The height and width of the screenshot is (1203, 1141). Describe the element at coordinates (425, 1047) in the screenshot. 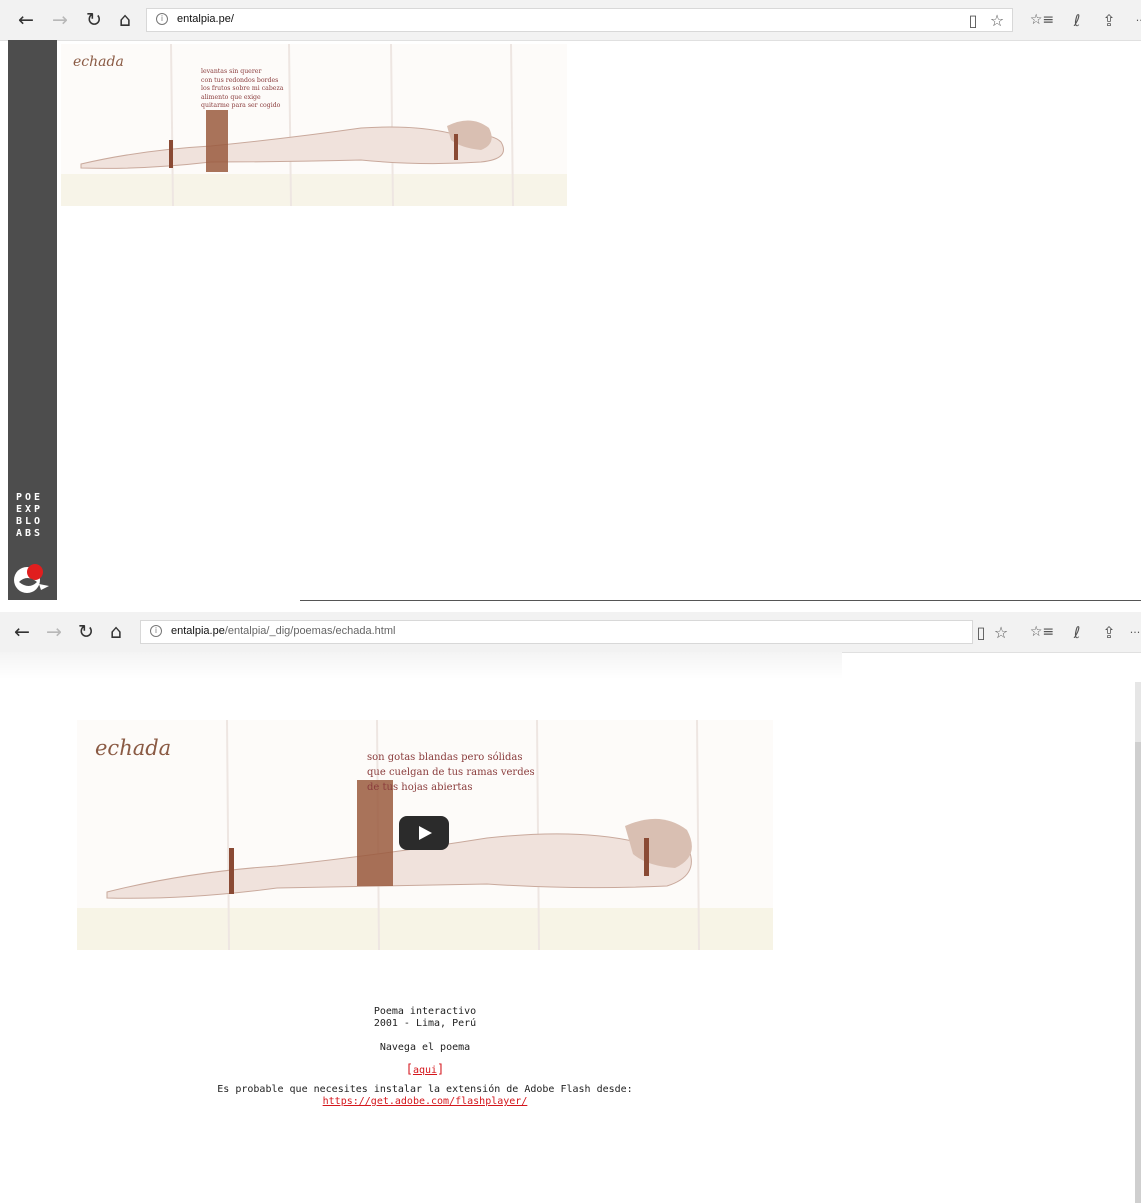

I see `navigate-label: Navega el poema` at that location.